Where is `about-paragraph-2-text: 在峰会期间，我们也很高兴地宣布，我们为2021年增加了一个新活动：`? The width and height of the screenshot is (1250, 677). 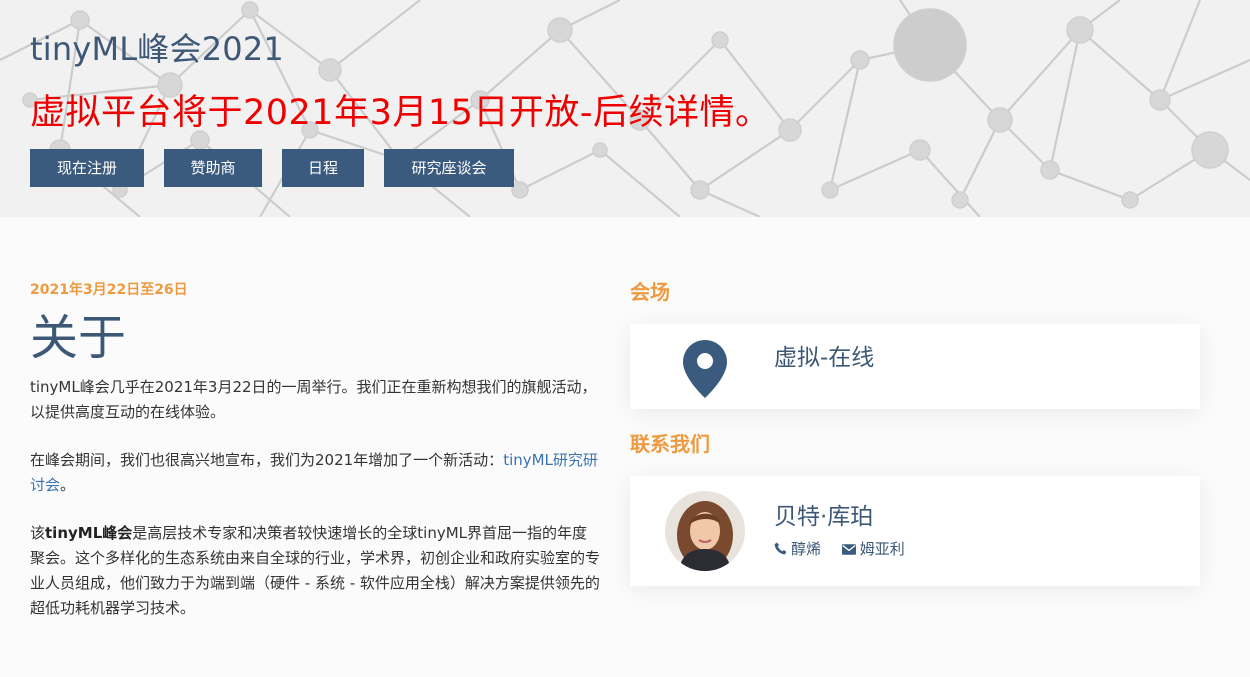 about-paragraph-2-text: 在峰会期间，我们也很高兴地宣布，我们为2021年增加了一个新活动： is located at coordinates (267, 460).